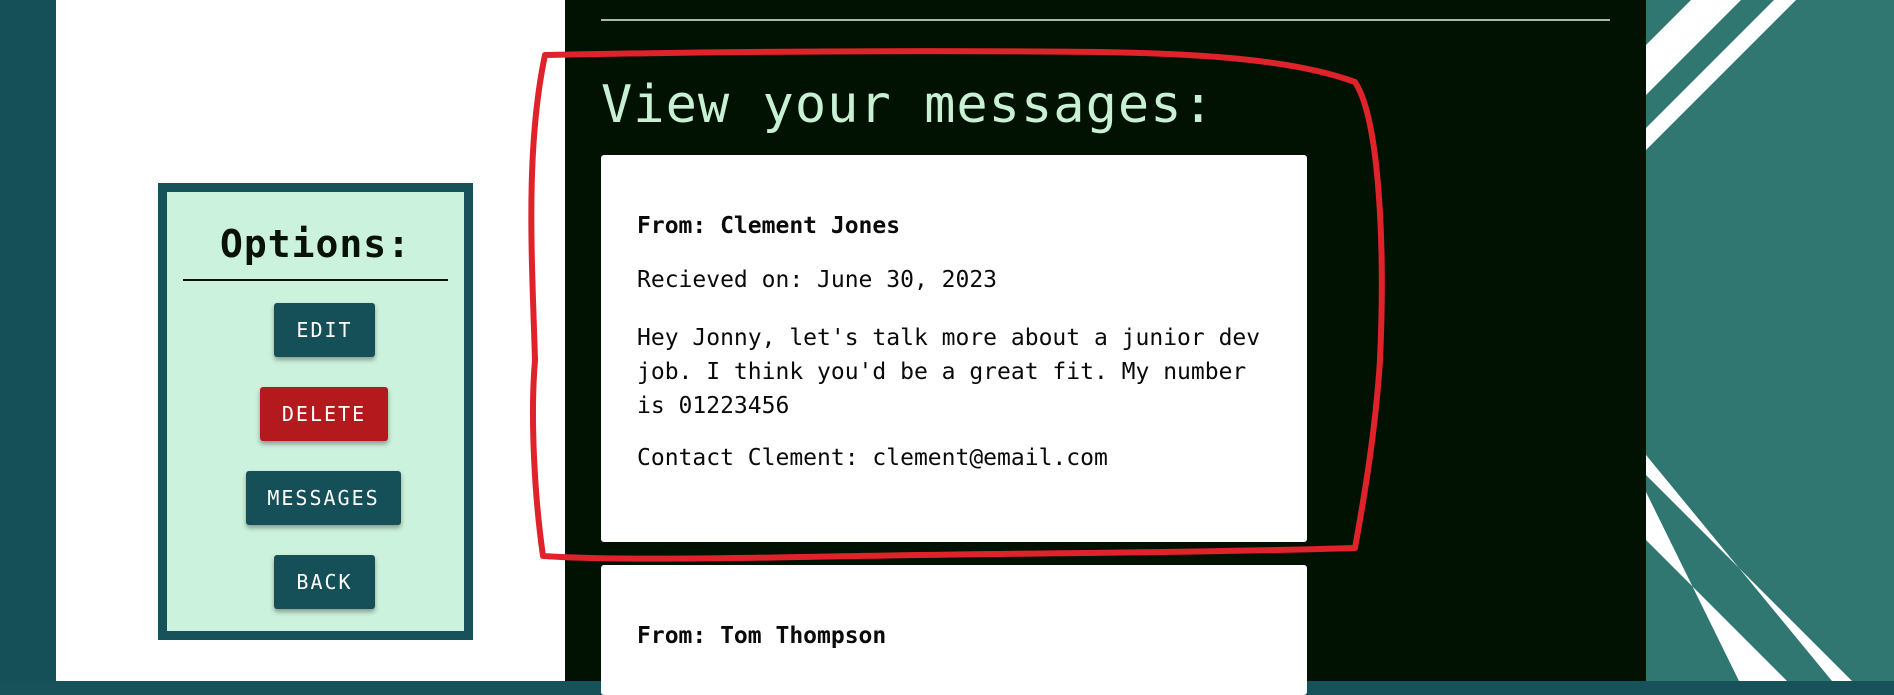 The height and width of the screenshot is (695, 1894). What do you see at coordinates (315, 280) in the screenshot?
I see `options-divider` at bounding box center [315, 280].